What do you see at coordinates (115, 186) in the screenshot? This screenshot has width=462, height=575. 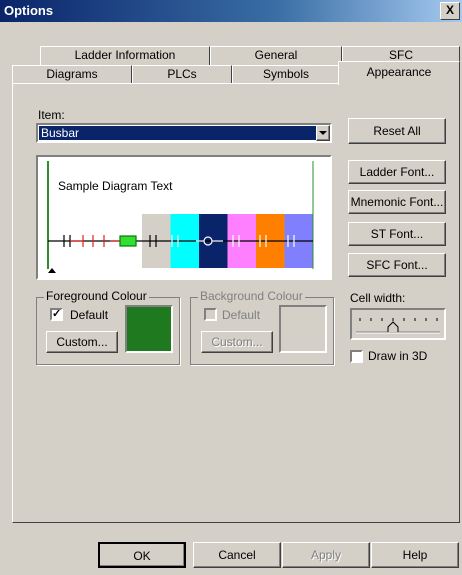 I see `preview-sample-text: Sample Diagram Text` at bounding box center [115, 186].